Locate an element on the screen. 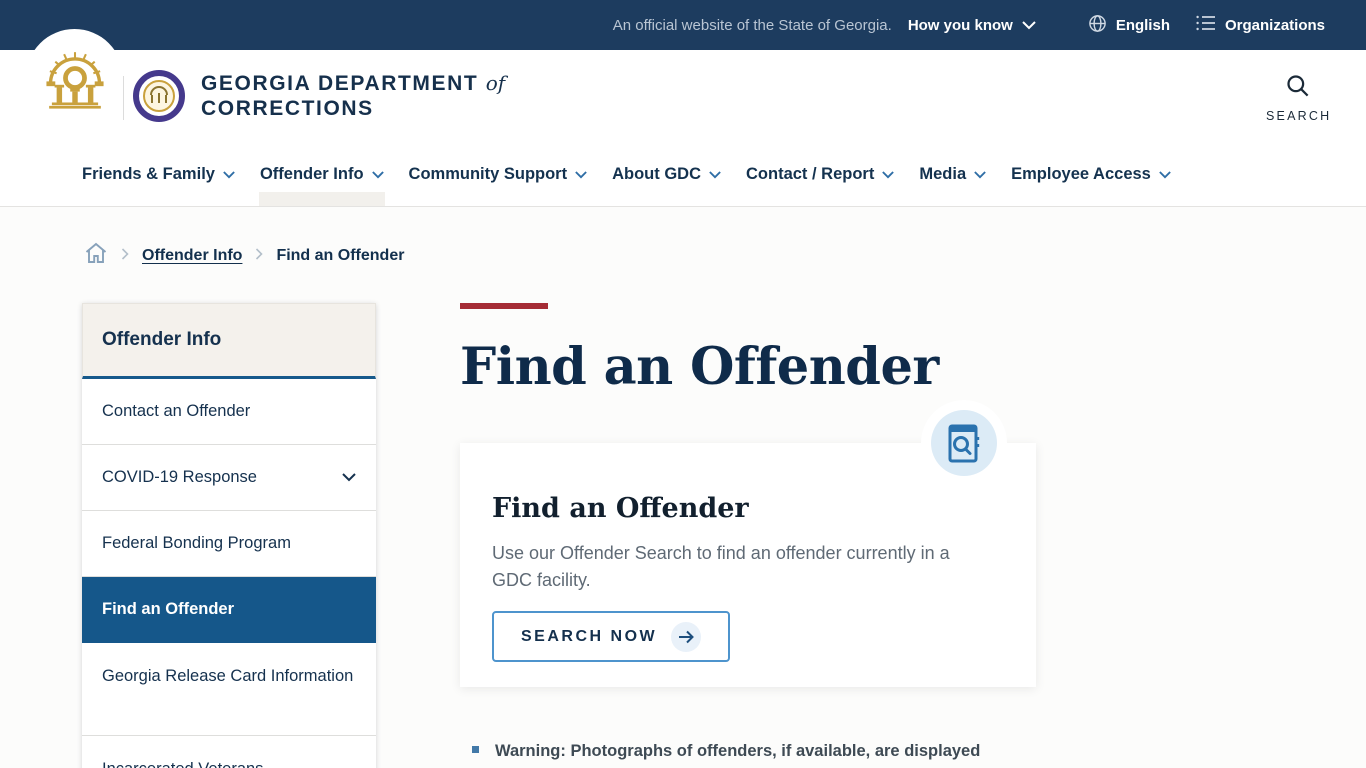  how-you-know-button: How you know is located at coordinates (972, 25).